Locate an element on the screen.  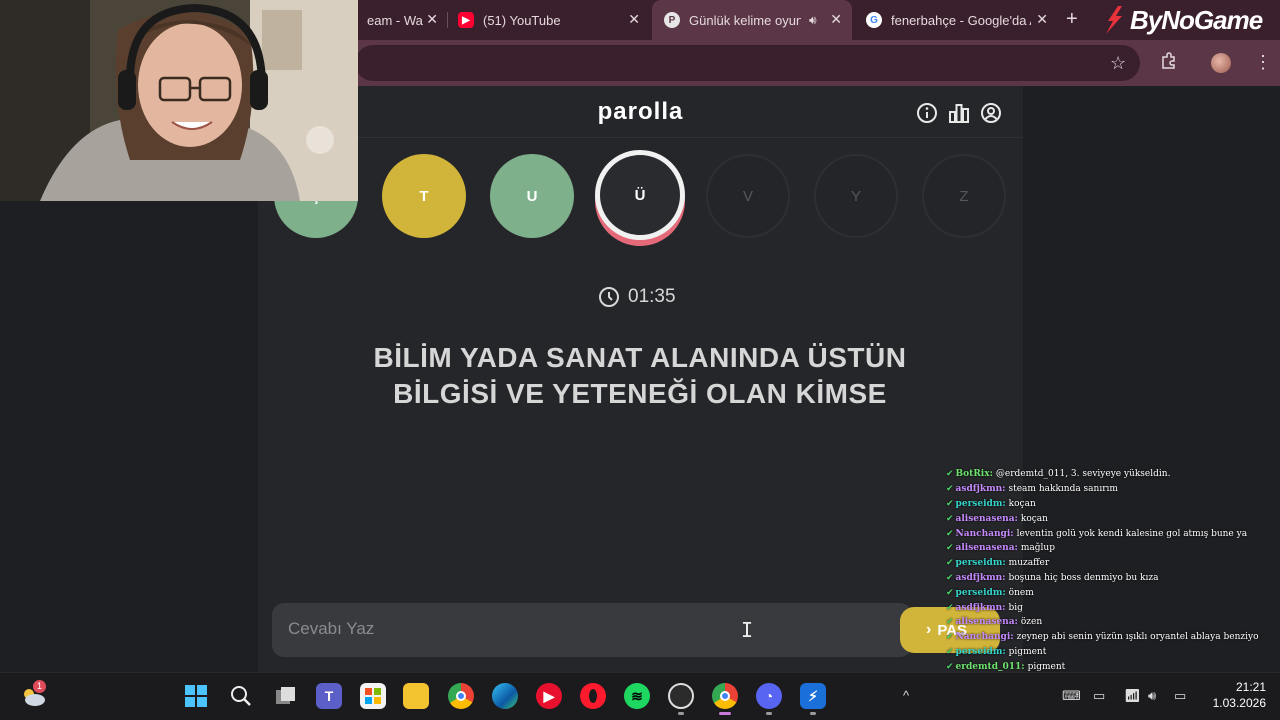
text-cursor-icon: I is located at coordinates (747, 630).